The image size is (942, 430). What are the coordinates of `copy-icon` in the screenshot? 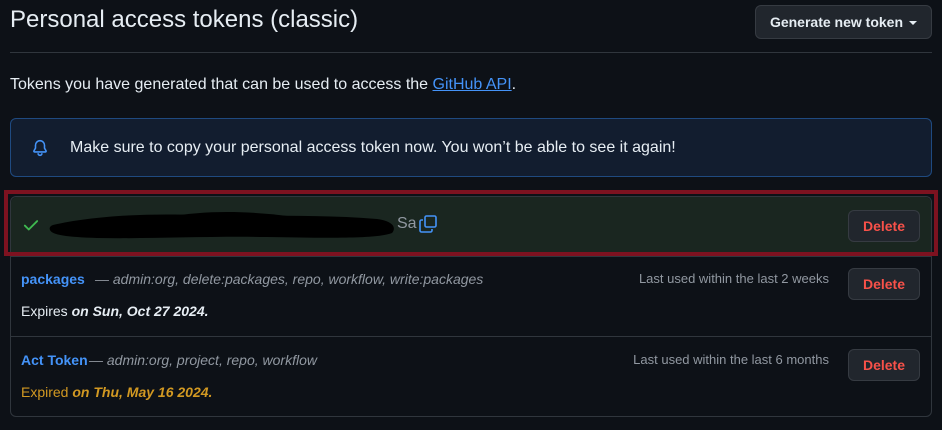 It's located at (428, 224).